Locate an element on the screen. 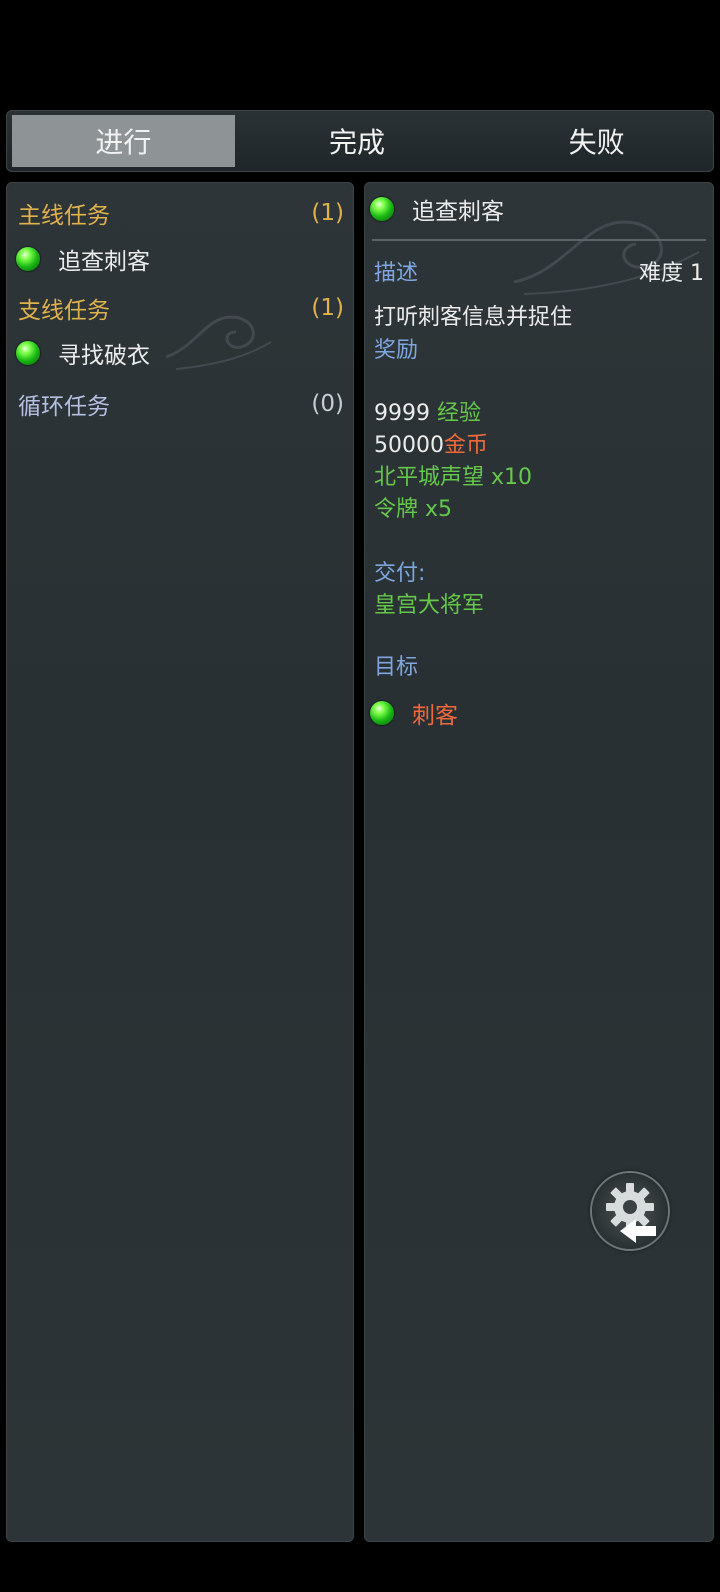 This screenshot has width=720, height=1592. reward-exp: 9999 经验 is located at coordinates (427, 411).